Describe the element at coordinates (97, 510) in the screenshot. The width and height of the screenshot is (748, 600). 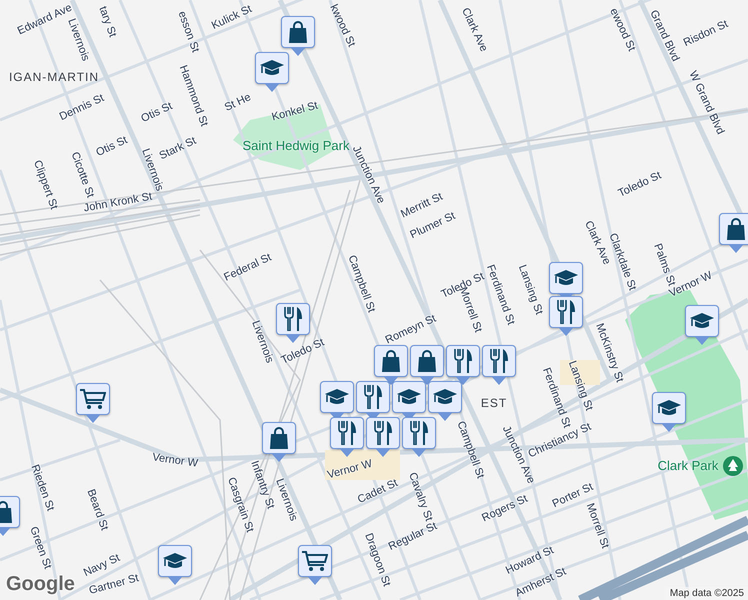
I see `street-label: Beard St` at that location.